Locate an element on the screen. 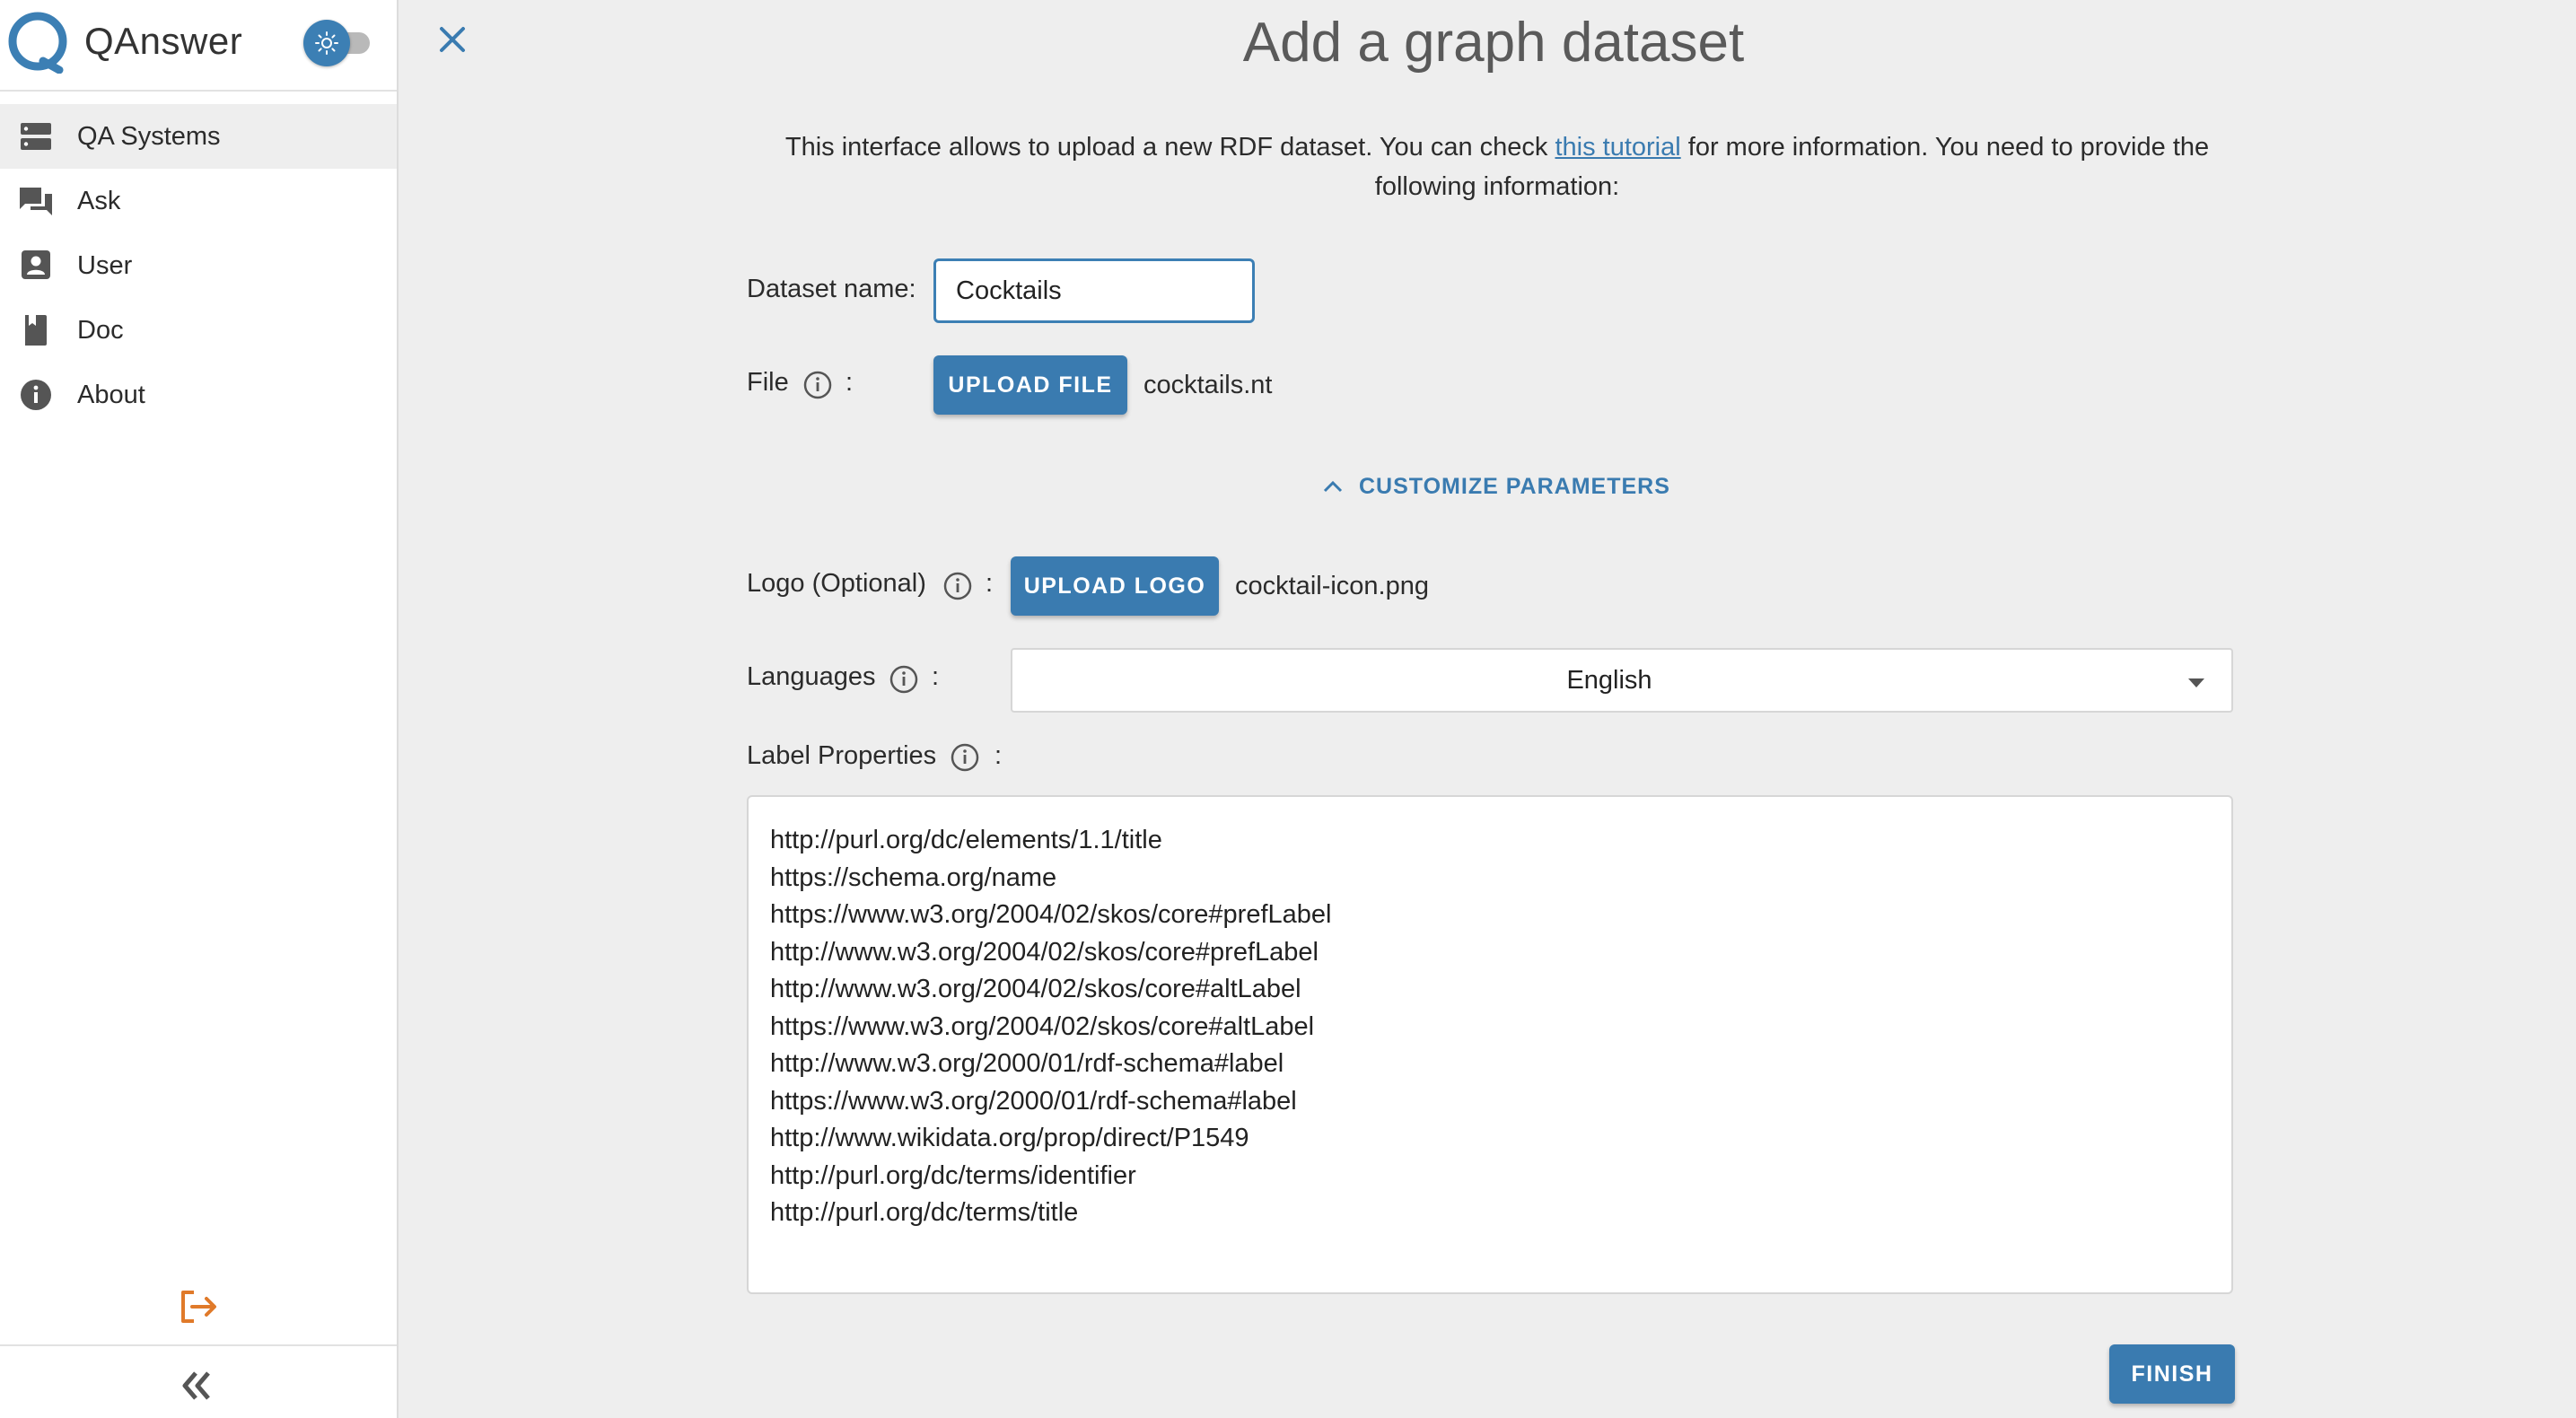 This screenshot has width=2576, height=1418. double-chevron-left-icon is located at coordinates (197, 1386).